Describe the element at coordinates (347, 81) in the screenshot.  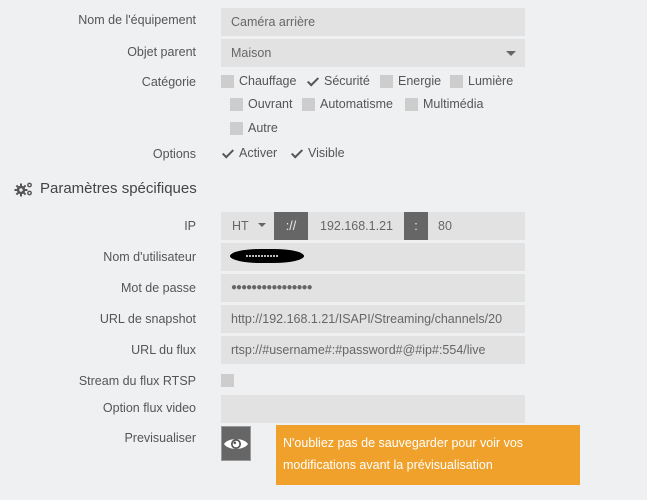
I see `checkbox-label: Sécurité` at that location.